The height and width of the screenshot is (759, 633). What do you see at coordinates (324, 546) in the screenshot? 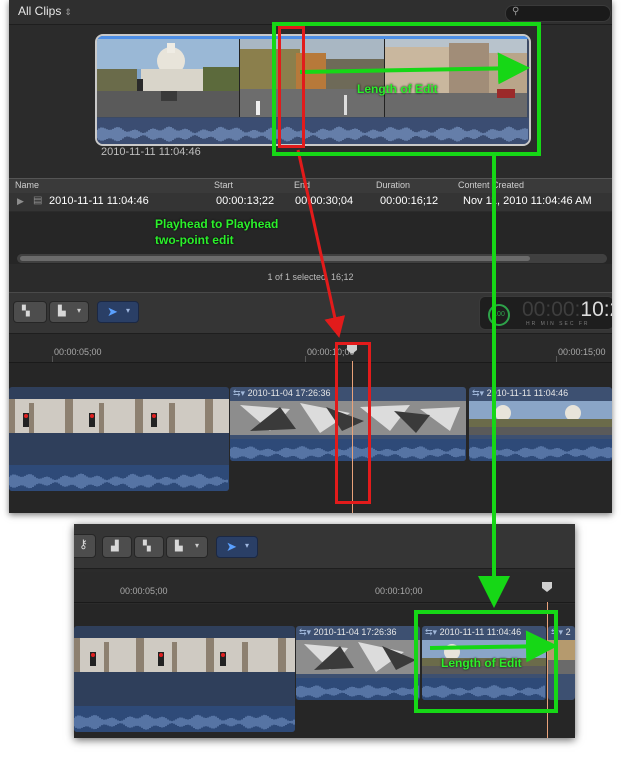
I see `timeline-toolbar: ⚷ ▟ ▚ ▙ ▾ ➤ ▾` at bounding box center [324, 546].